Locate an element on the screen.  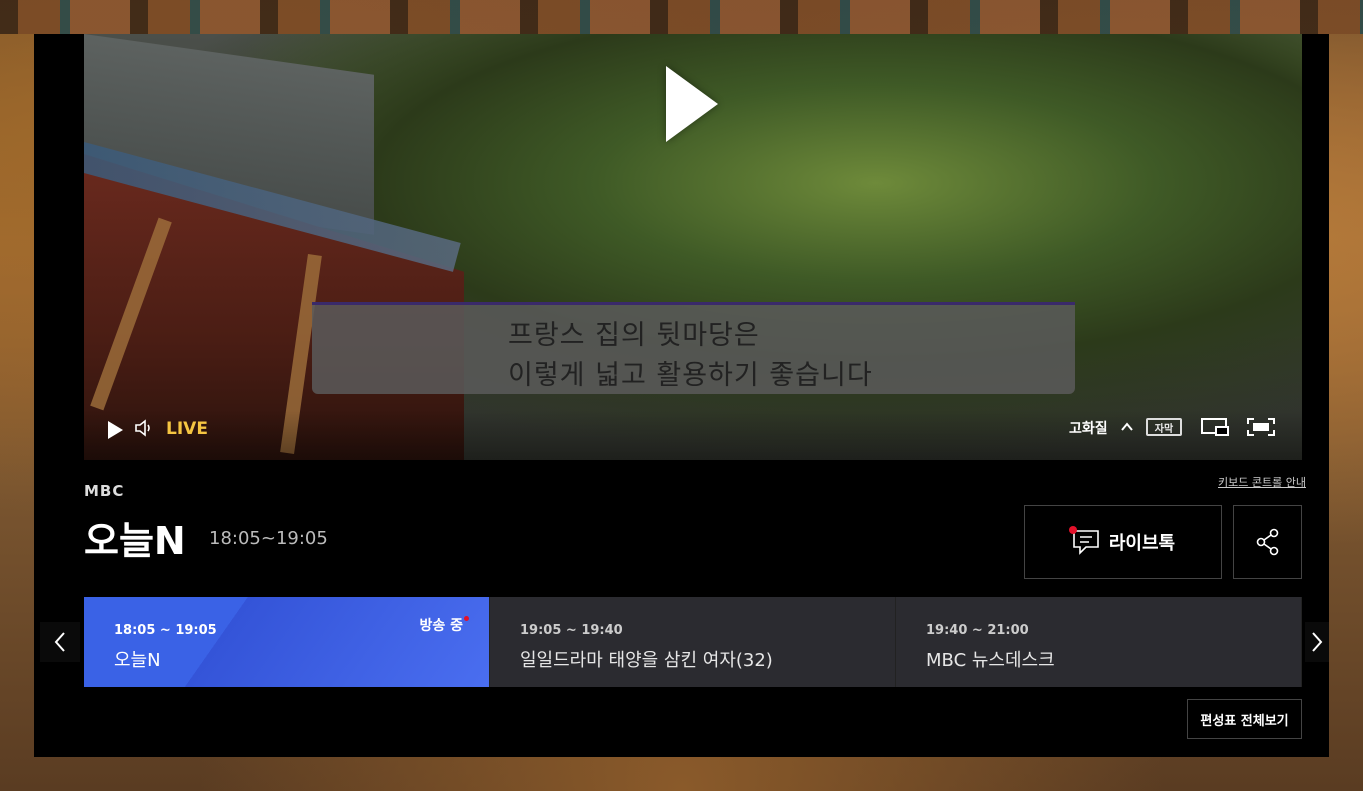
control-bar is located at coordinates (693, 435).